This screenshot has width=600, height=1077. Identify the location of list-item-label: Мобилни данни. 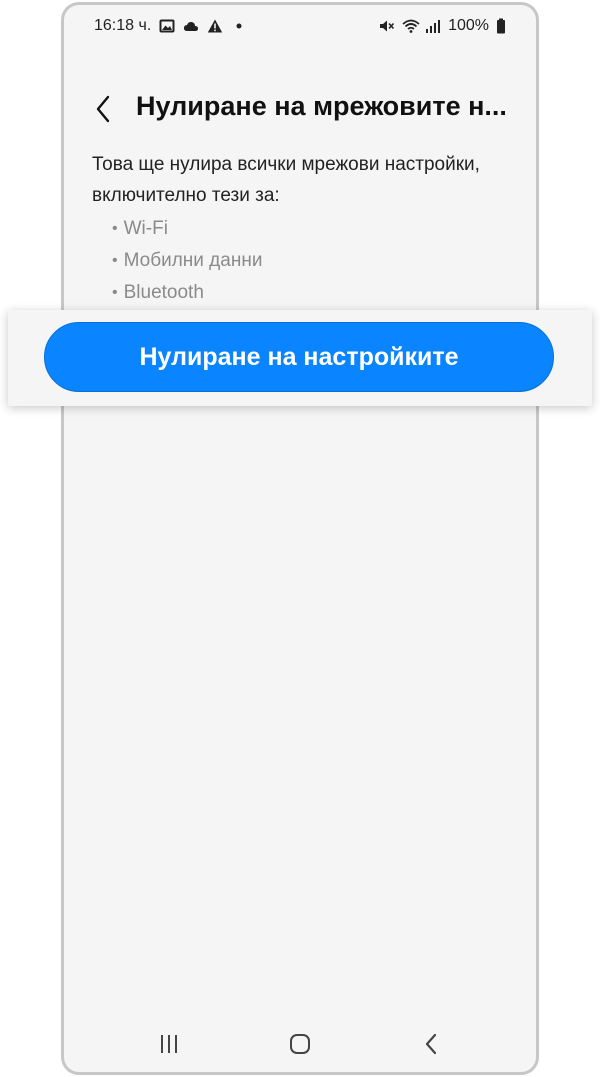
(193, 260).